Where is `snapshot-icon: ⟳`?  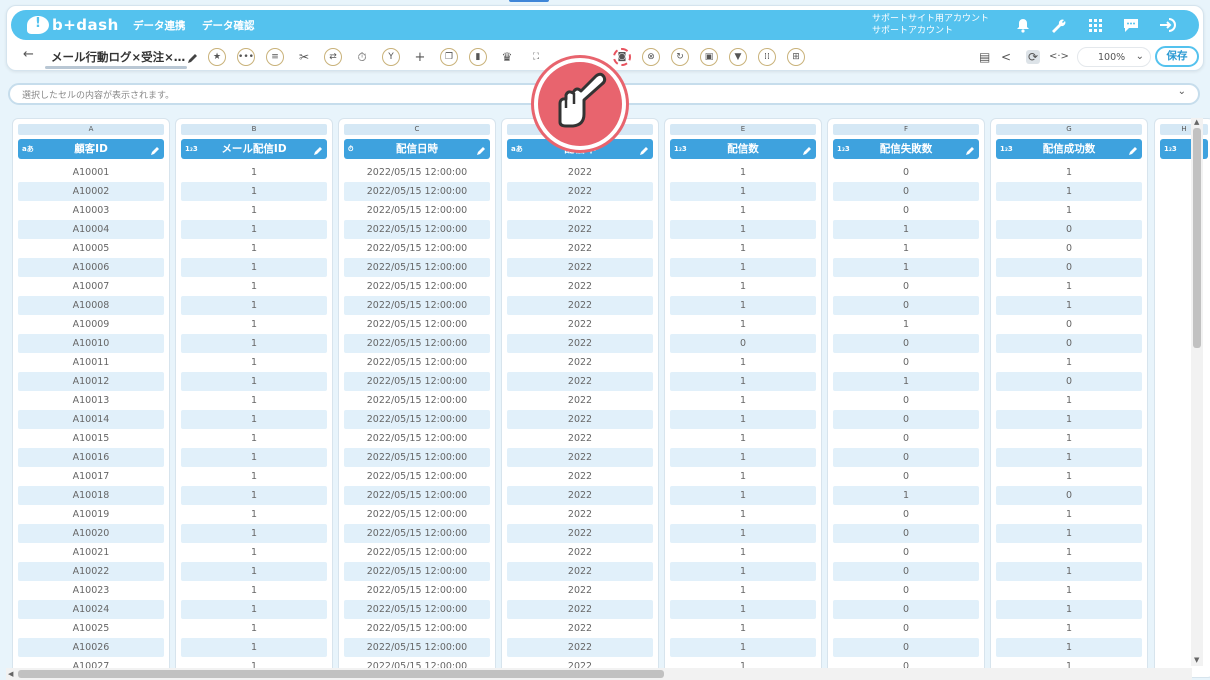
snapshot-icon: ⟳ is located at coordinates (1033, 57).